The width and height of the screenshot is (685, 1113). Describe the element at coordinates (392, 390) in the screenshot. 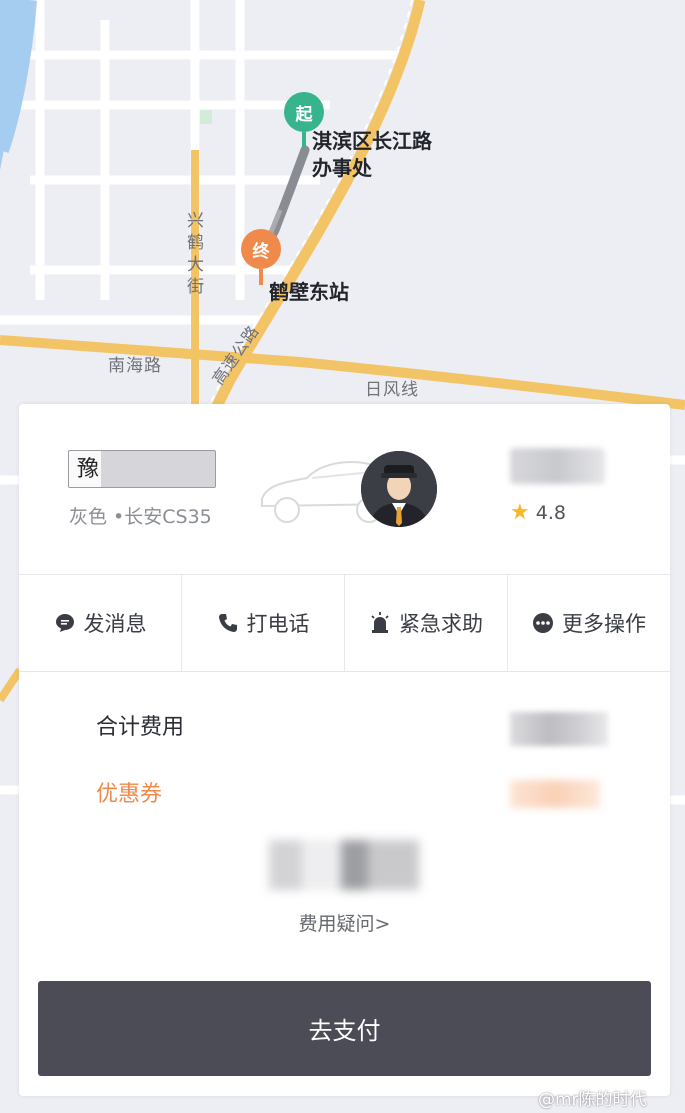

I see `road-label-rifeng: 日风线` at that location.